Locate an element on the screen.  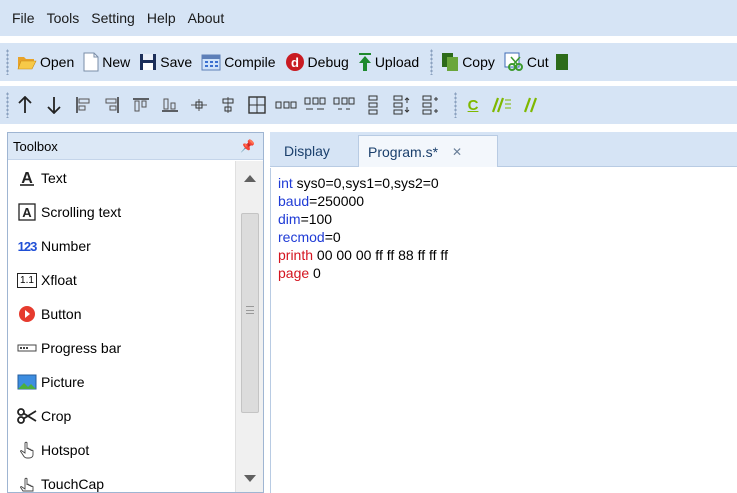
tool-label: Xfloat is located at coordinates (59, 280).